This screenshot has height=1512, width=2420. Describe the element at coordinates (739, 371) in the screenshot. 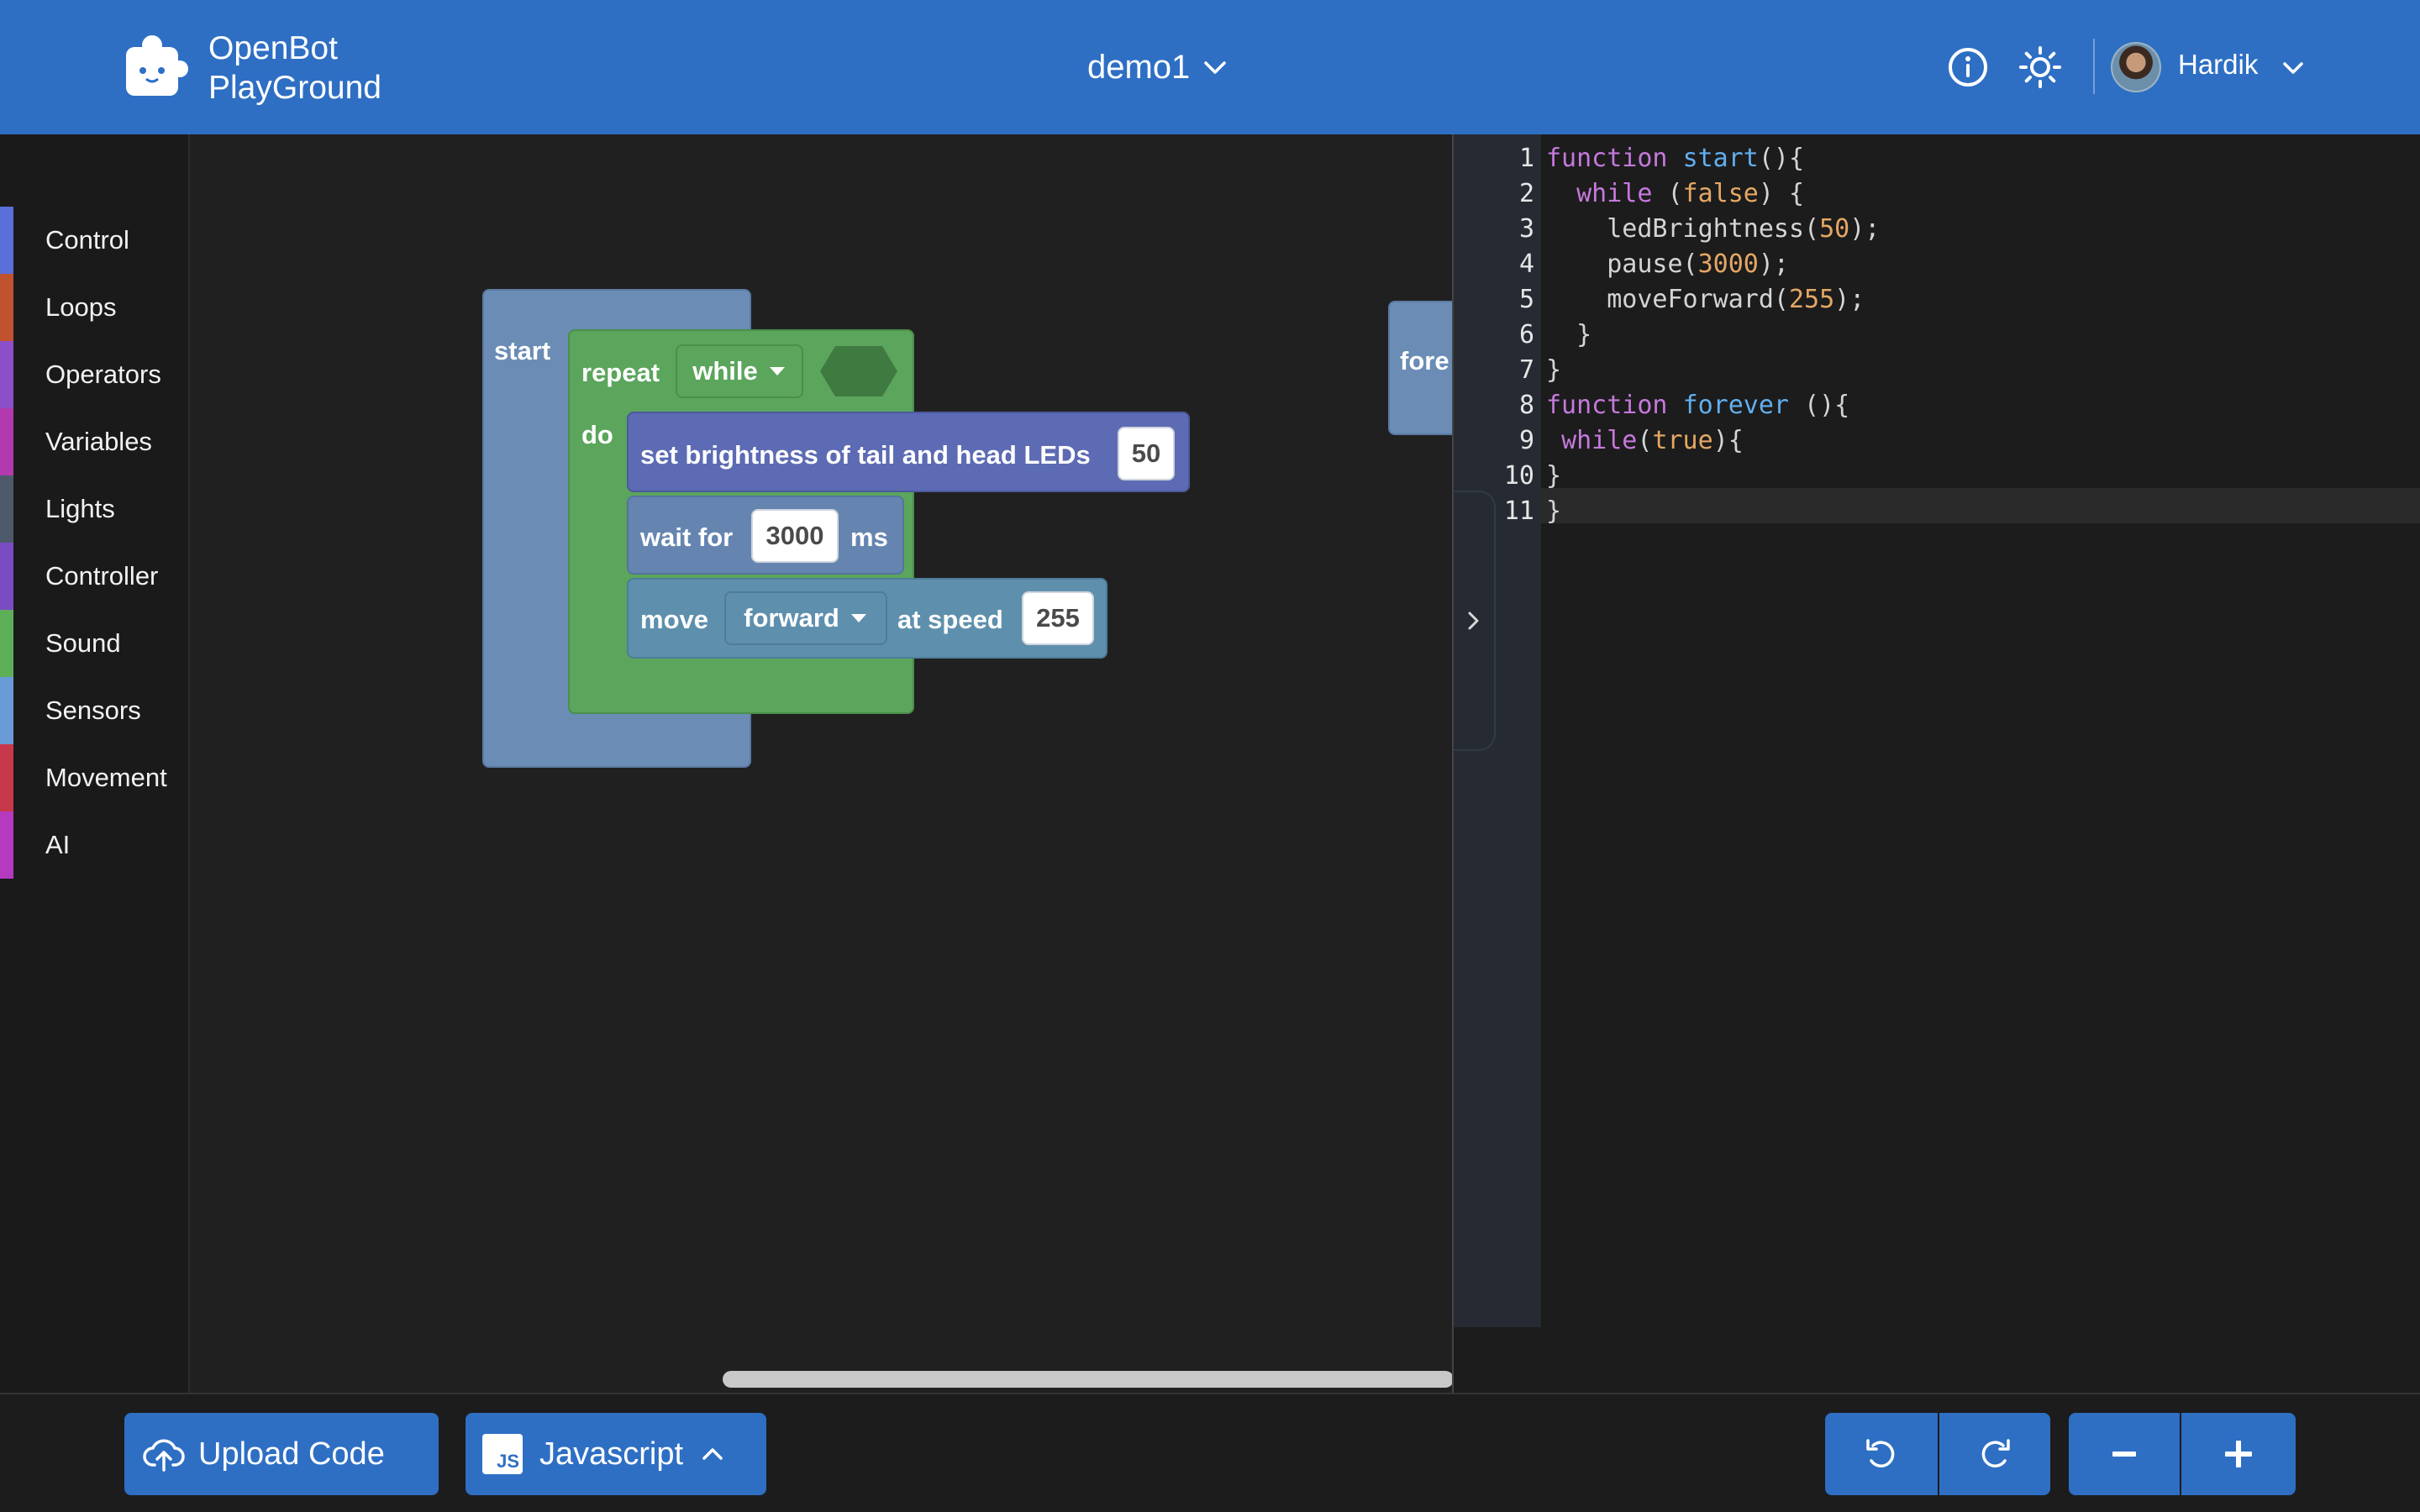

I see `repeat-mode-dropdown: while` at that location.